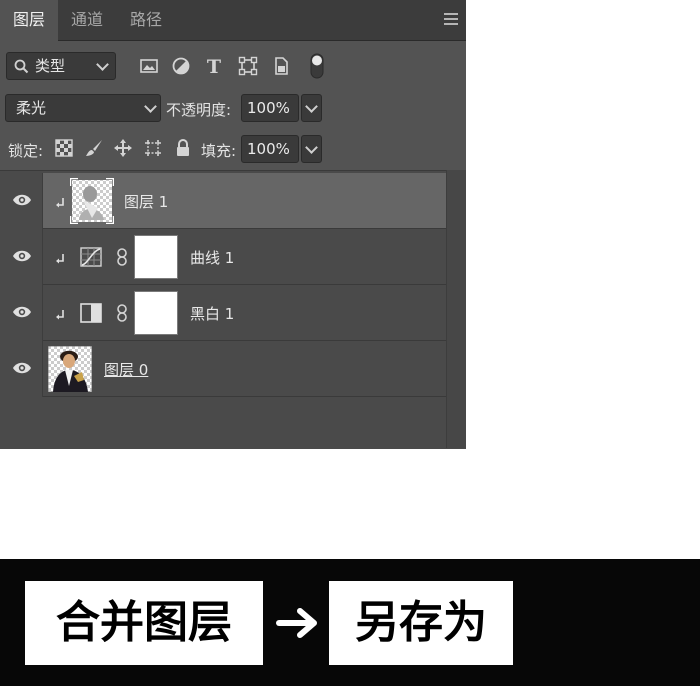  I want to click on layer-filter-select: 类型, so click(61, 66).